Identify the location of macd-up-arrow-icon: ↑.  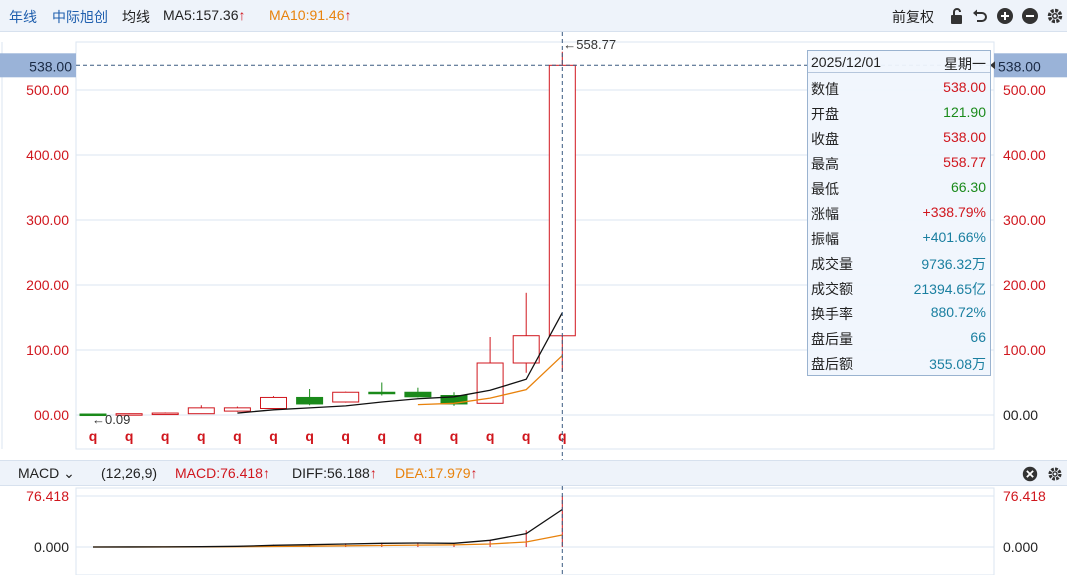
(266, 473).